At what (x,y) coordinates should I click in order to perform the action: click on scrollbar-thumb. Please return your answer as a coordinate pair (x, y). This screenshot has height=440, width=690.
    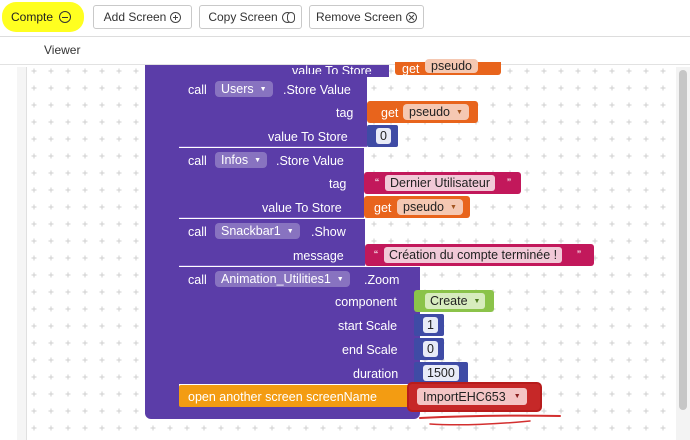
    Looking at the image, I should click on (683, 240).